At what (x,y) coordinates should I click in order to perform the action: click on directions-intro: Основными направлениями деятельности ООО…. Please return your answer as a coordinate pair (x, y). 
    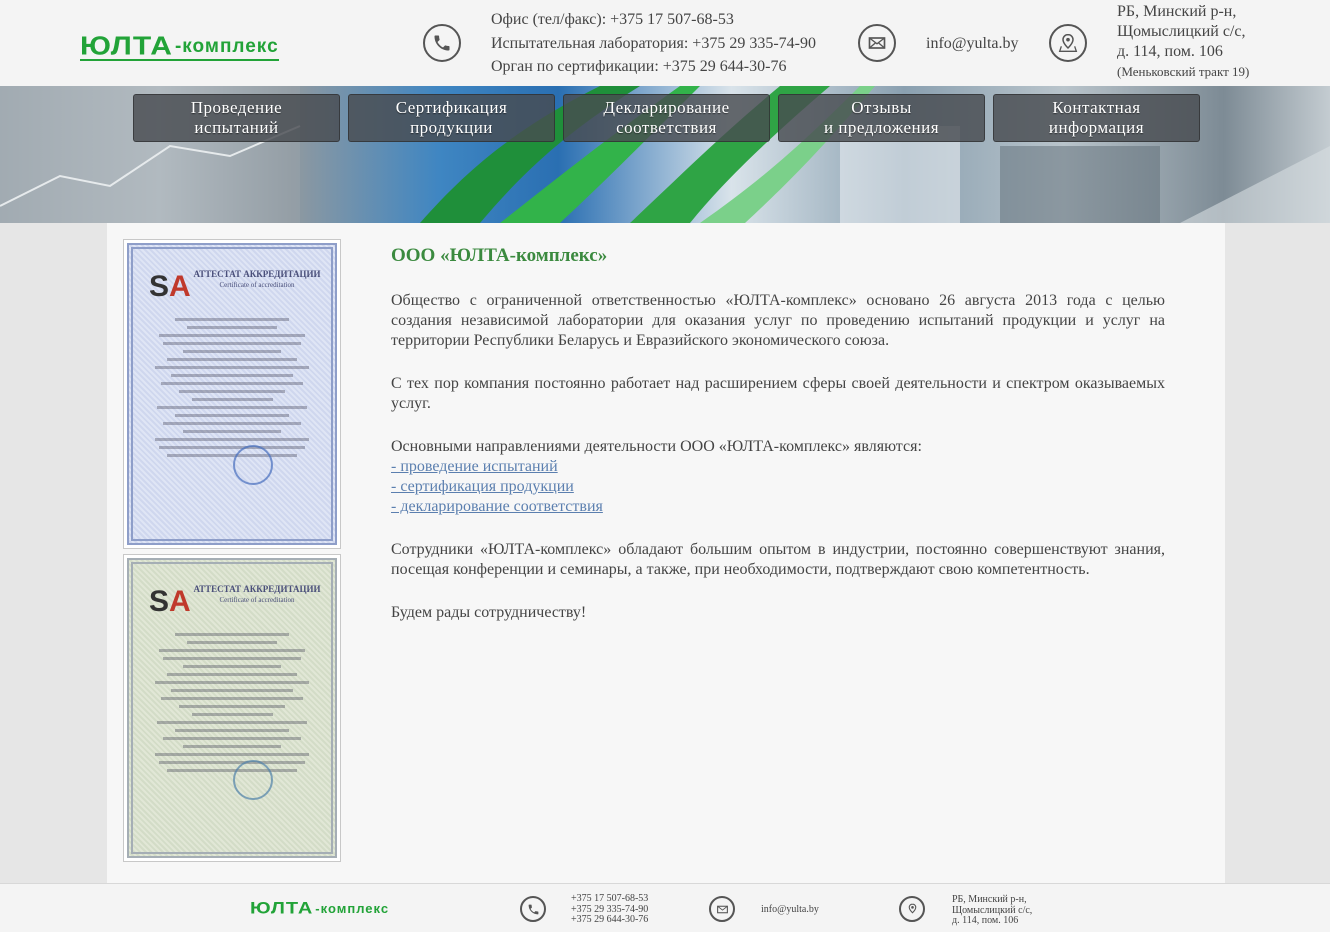
    Looking at the image, I should click on (656, 446).